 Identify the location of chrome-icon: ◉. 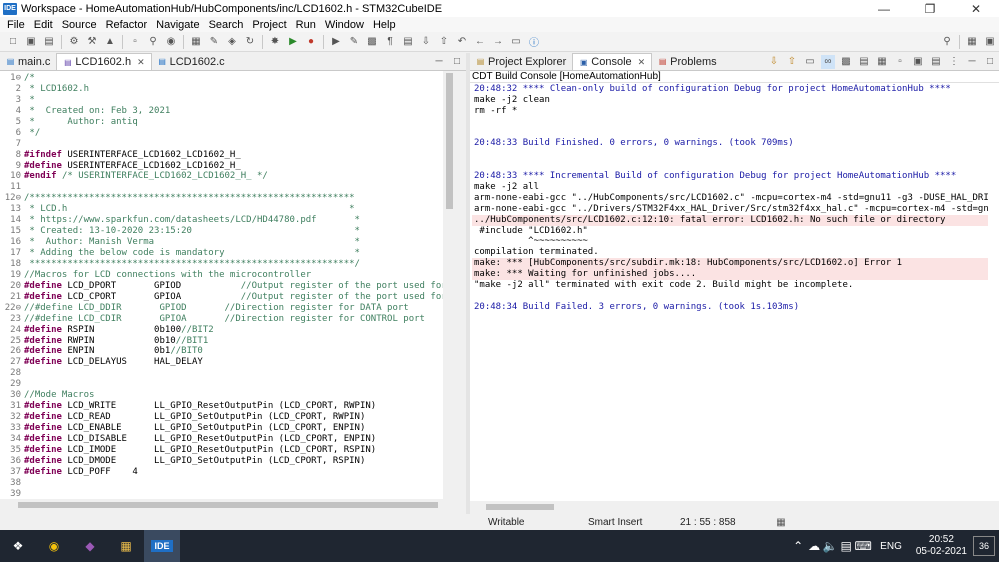
(54, 546).